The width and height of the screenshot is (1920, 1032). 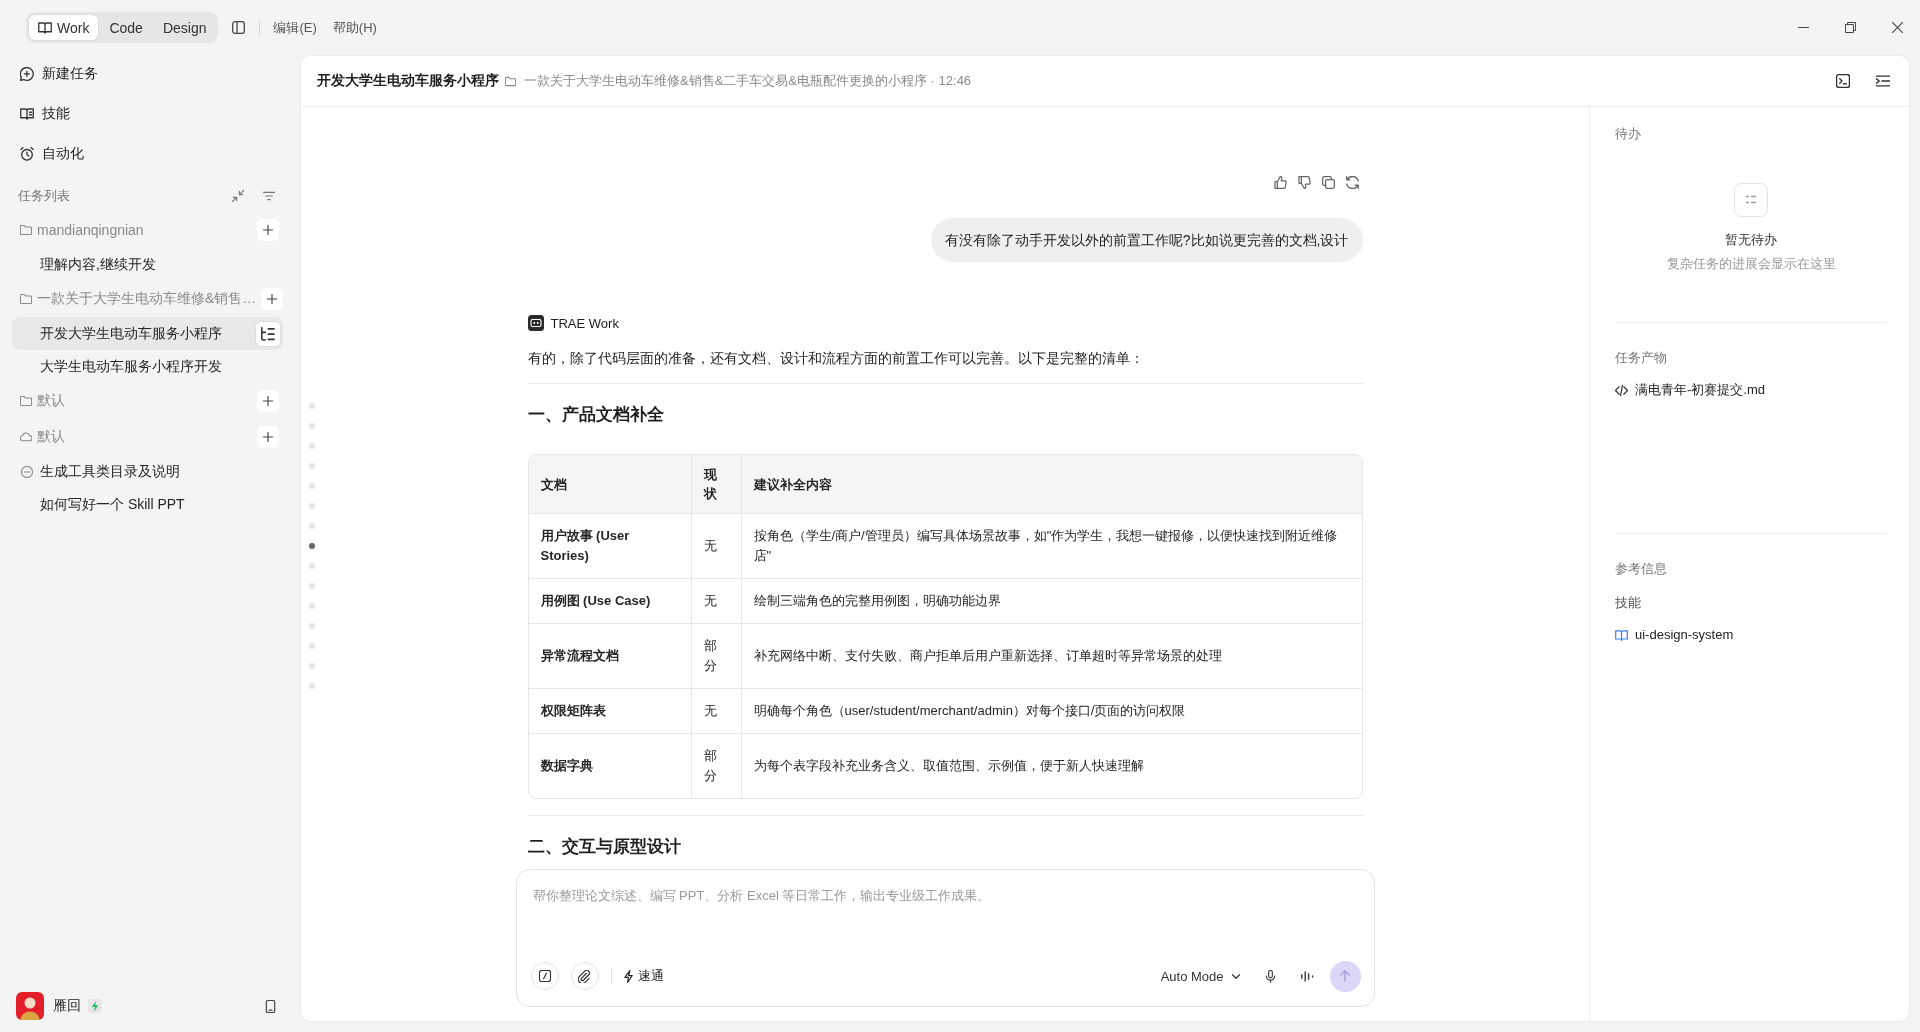 I want to click on terminal-icon, so click(x=1843, y=81).